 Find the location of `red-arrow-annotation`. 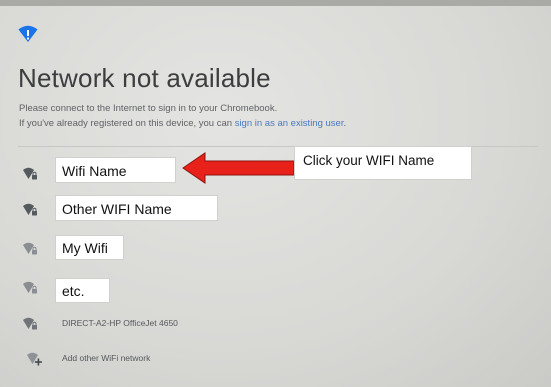

red-arrow-annotation is located at coordinates (238, 168).